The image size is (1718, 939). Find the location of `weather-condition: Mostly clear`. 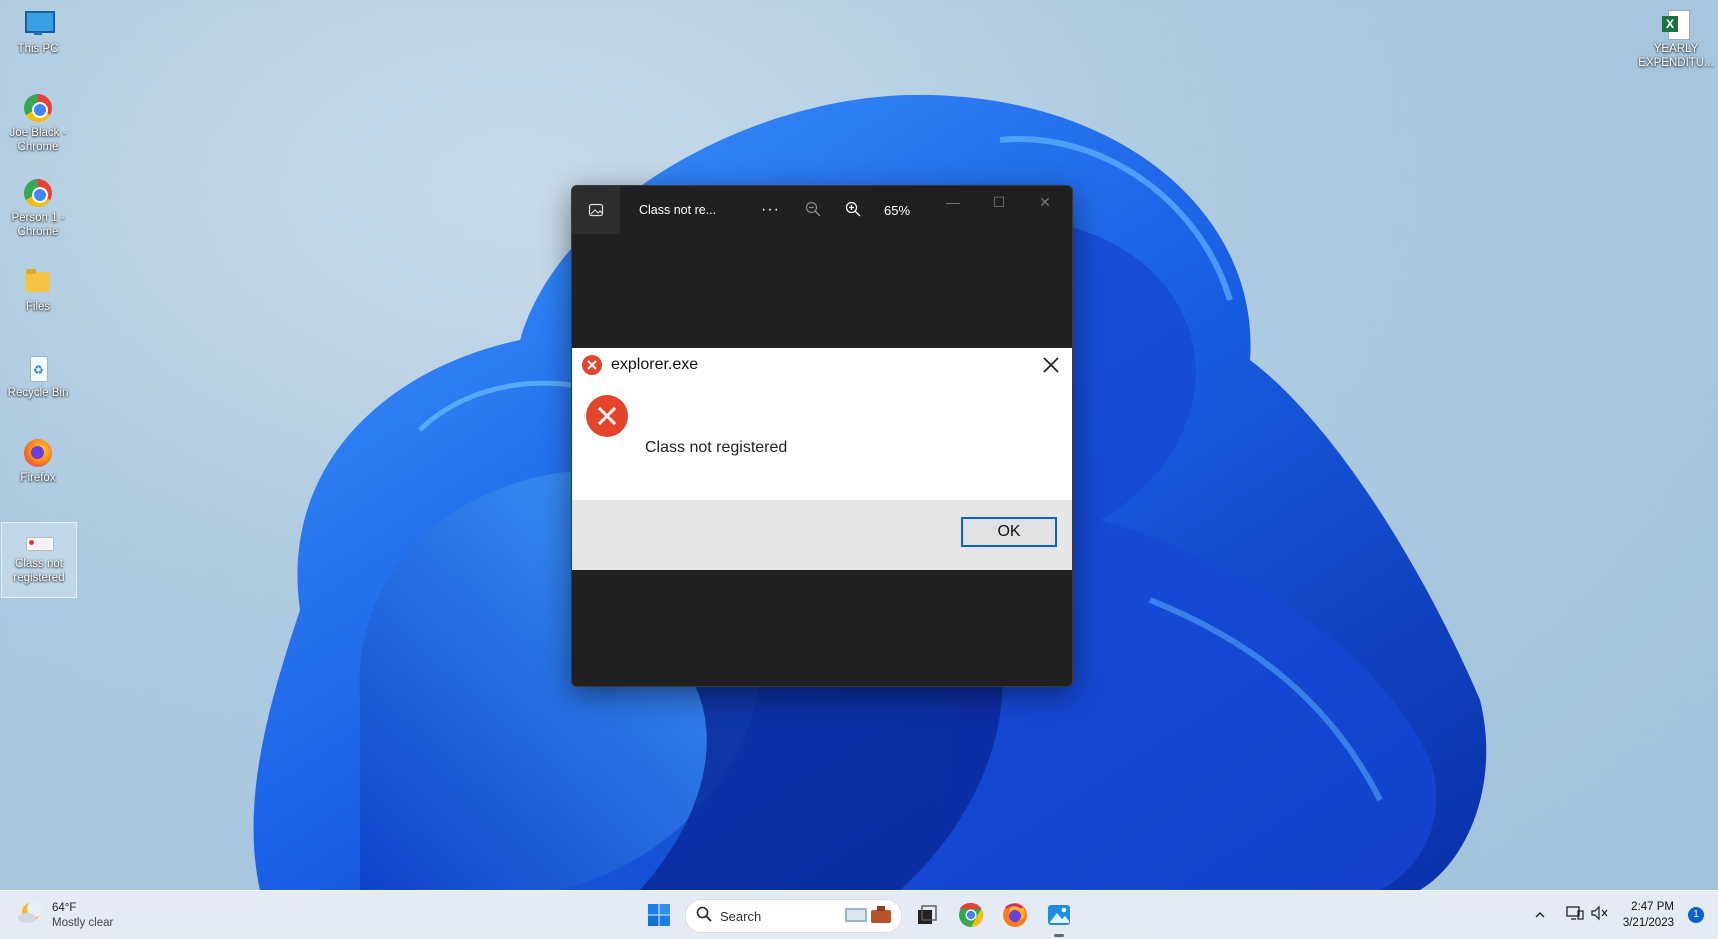

weather-condition: Mostly clear is located at coordinates (83, 922).